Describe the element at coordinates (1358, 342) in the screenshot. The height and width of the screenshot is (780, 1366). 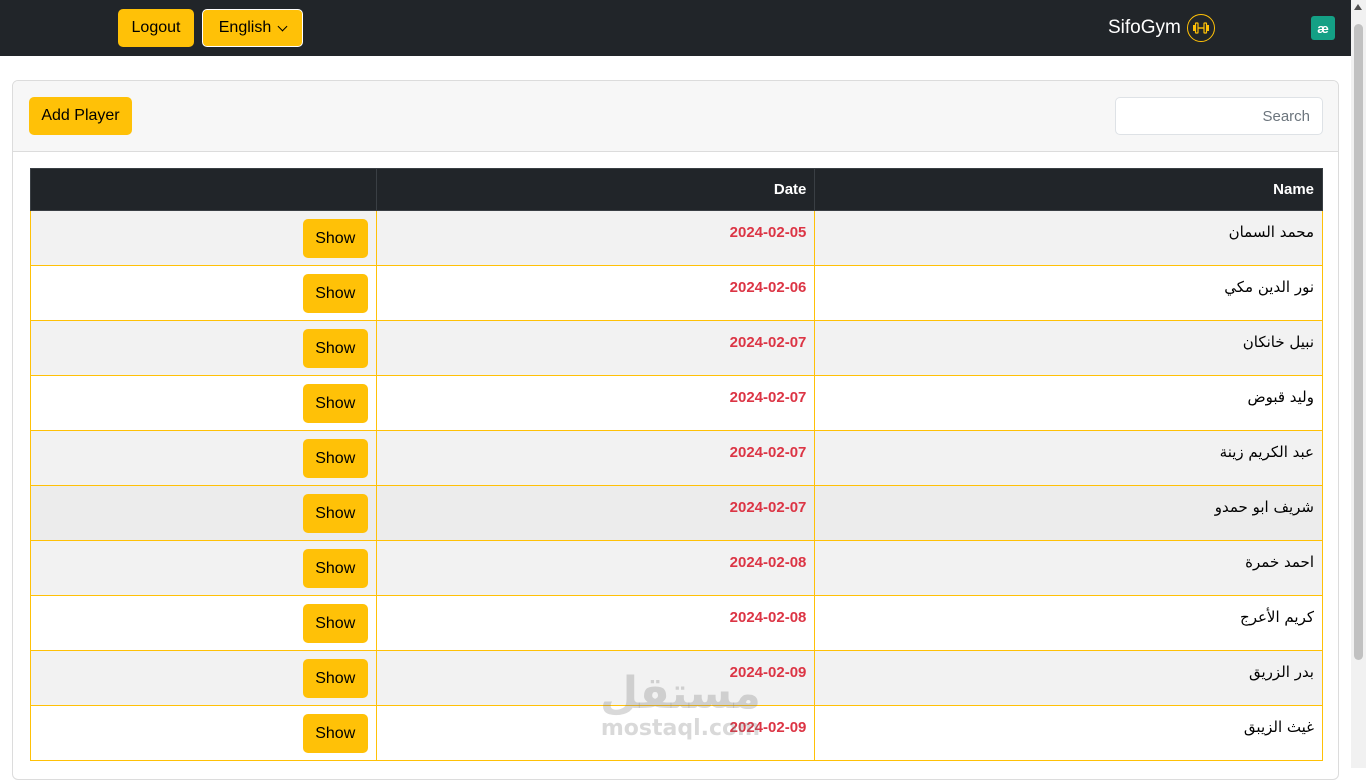
I see `scroll-thumb` at that location.